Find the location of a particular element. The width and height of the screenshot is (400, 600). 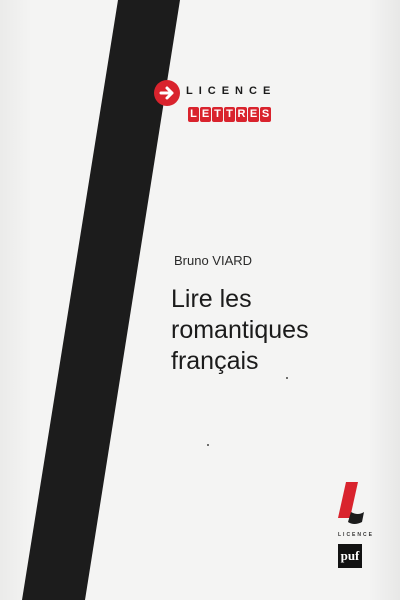

collection-l-logo is located at coordinates (351, 503).